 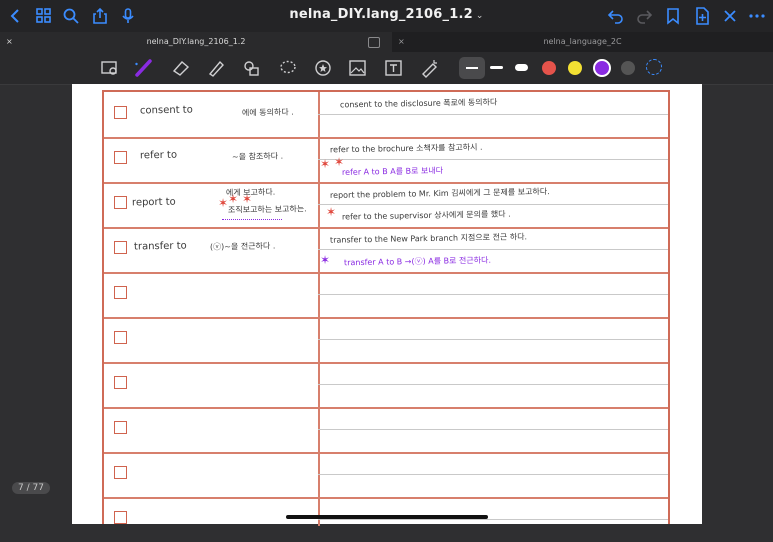 What do you see at coordinates (31, 488) in the screenshot?
I see `page-indicator: 7 / 77` at bounding box center [31, 488].